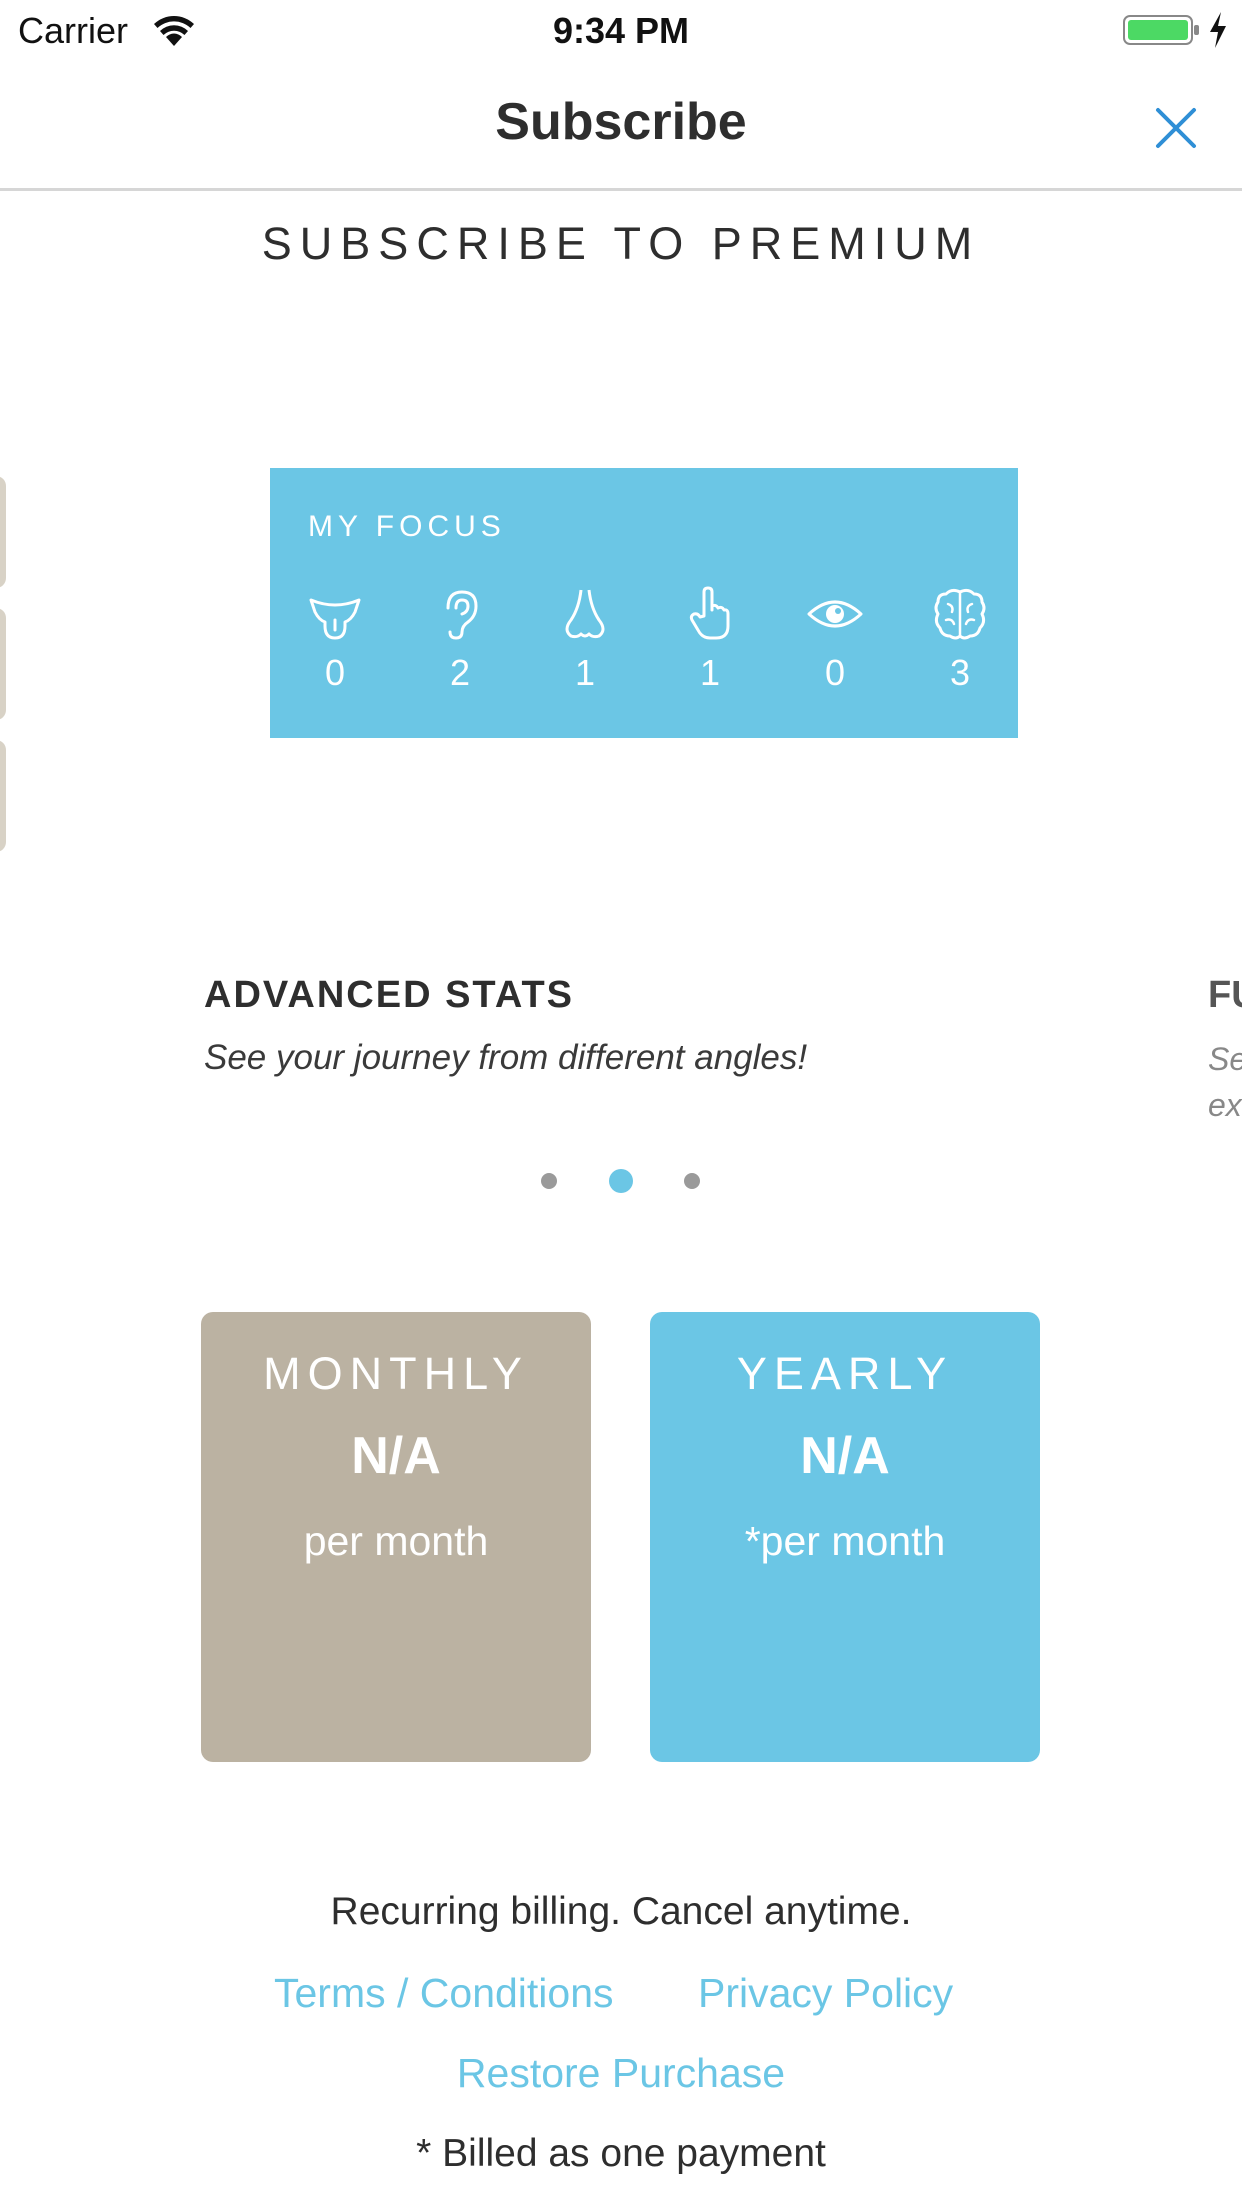 This screenshot has height=2208, width=1242. What do you see at coordinates (621, 1911) in the screenshot?
I see `billing-note: Recurring billing. Cancel anytime.` at bounding box center [621, 1911].